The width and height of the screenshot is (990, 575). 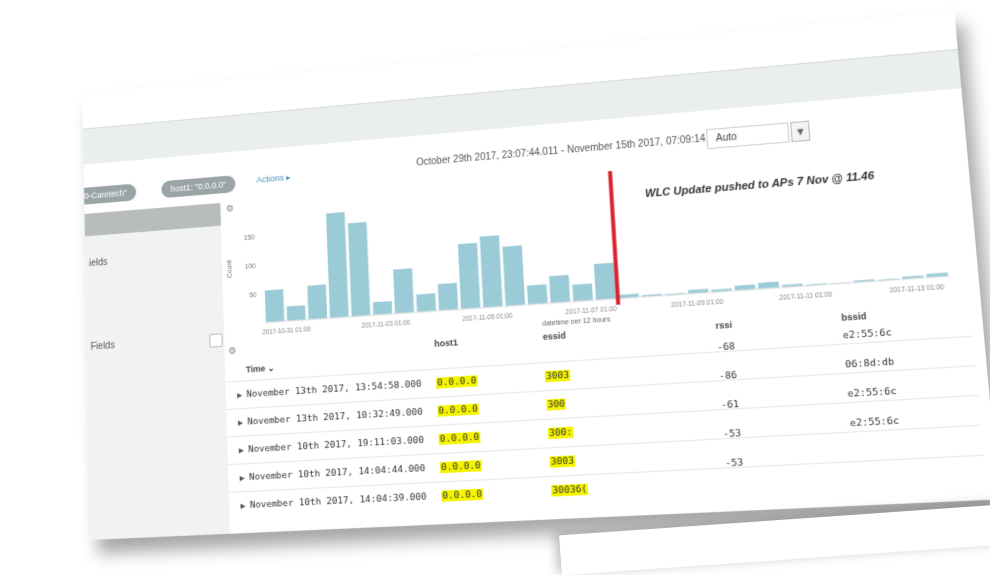 What do you see at coordinates (98, 263) in the screenshot?
I see `selected-fields-label: ields` at bounding box center [98, 263].